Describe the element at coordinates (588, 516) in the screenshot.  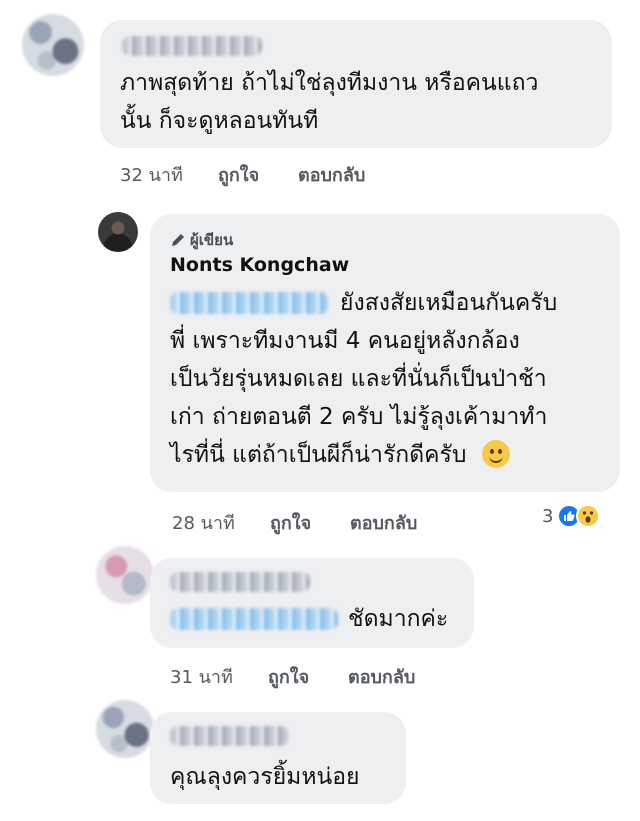
I see `wow-icon` at that location.